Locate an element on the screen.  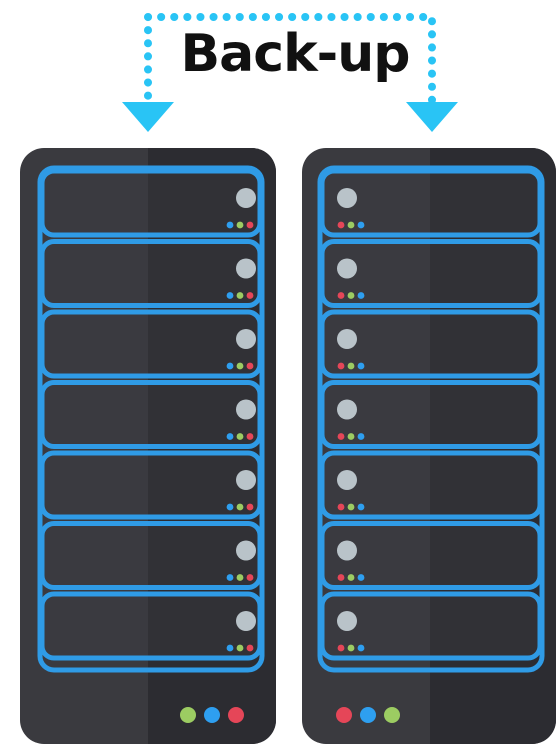
arrow-down-right-icon is located at coordinates (432, 117).